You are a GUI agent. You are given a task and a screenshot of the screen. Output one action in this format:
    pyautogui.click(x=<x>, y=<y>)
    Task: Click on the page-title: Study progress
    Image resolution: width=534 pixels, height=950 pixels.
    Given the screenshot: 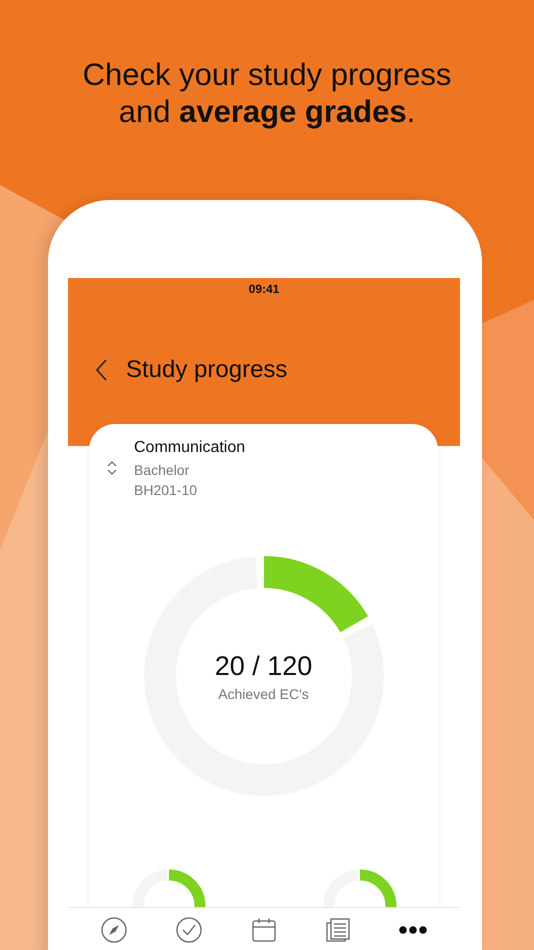 What is the action you would take?
    pyautogui.click(x=207, y=370)
    